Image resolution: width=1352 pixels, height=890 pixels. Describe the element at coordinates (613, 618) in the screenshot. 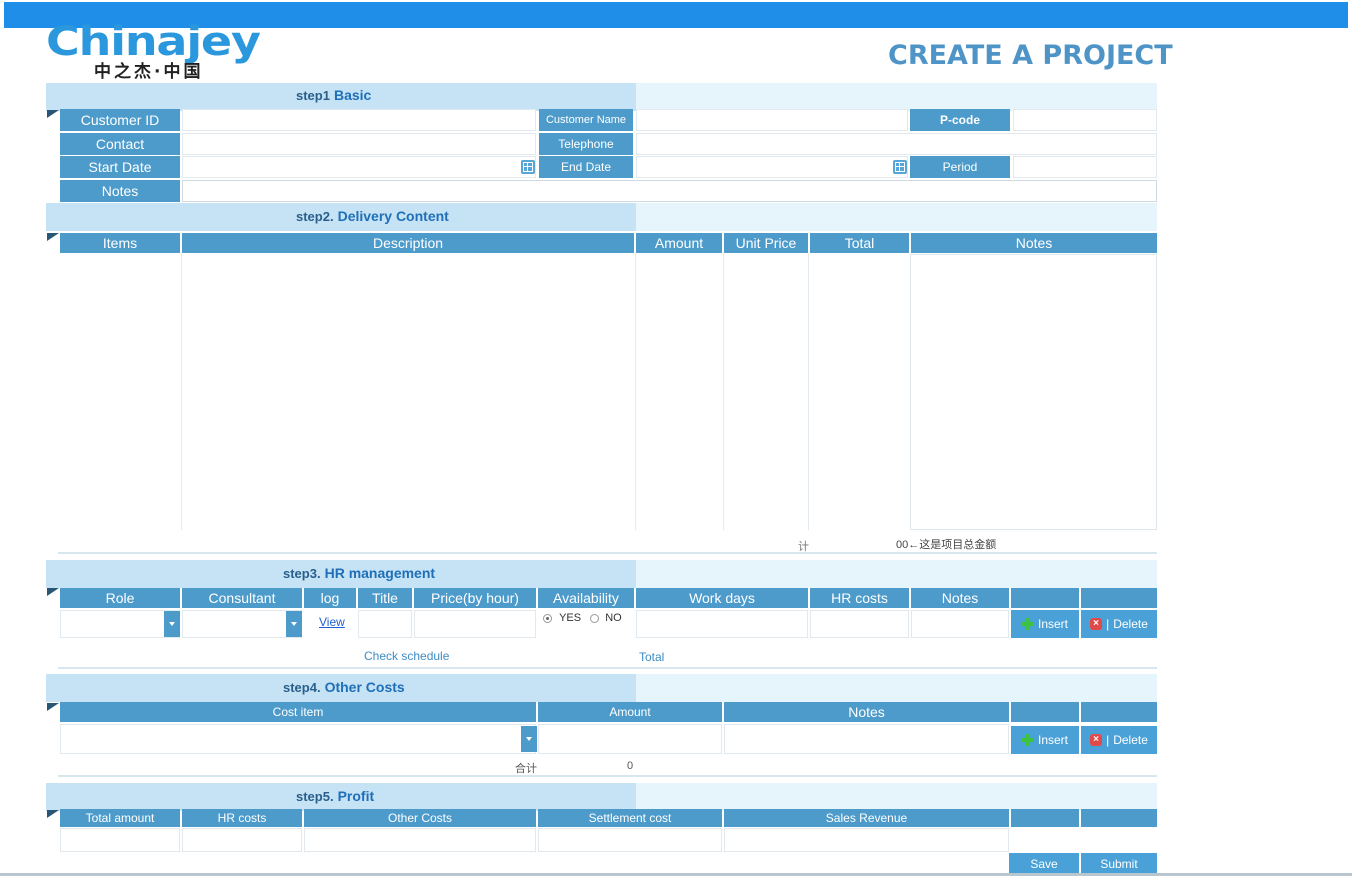

I see `no-label: NO` at that location.